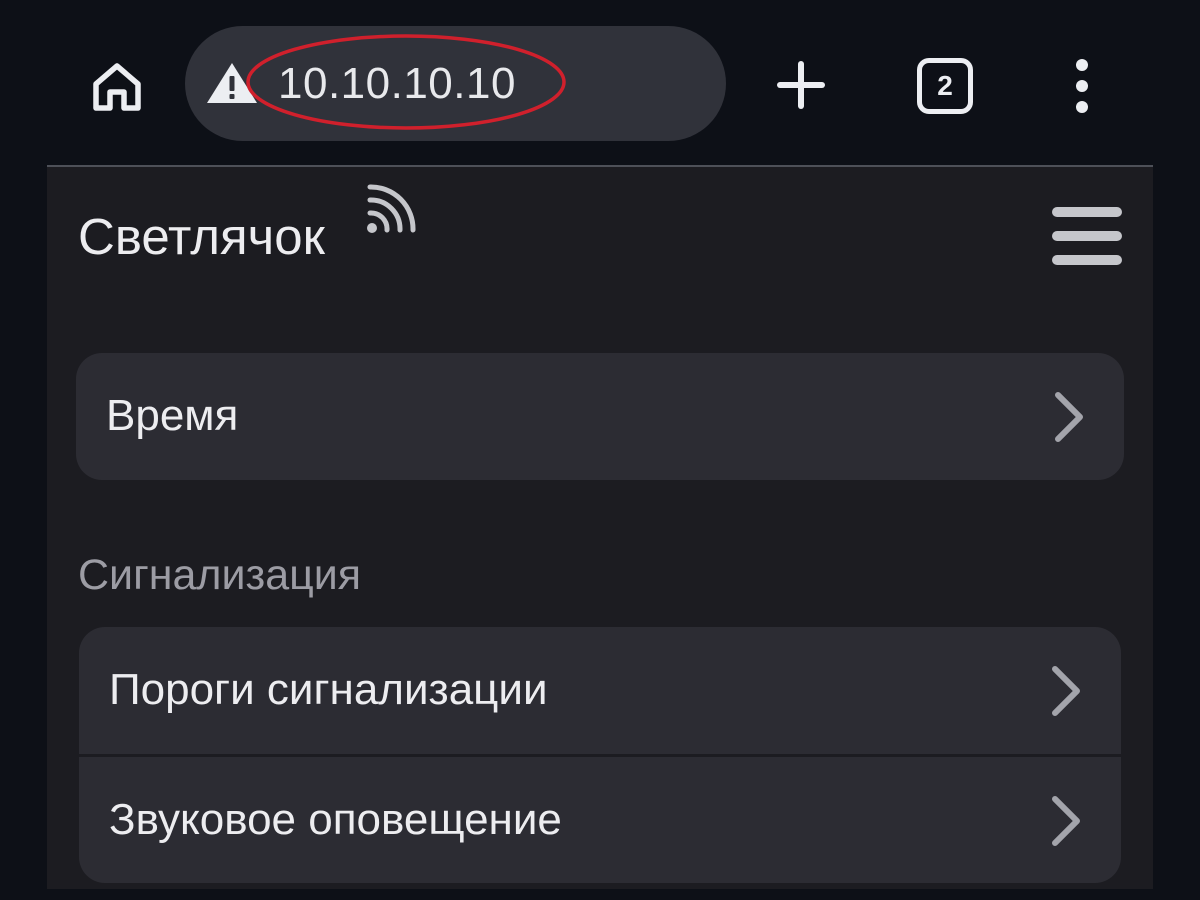 Image resolution: width=1200 pixels, height=900 pixels. Describe the element at coordinates (600, 820) in the screenshot. I see `menu-item-sound-alert: Звуковое оповещение` at that location.